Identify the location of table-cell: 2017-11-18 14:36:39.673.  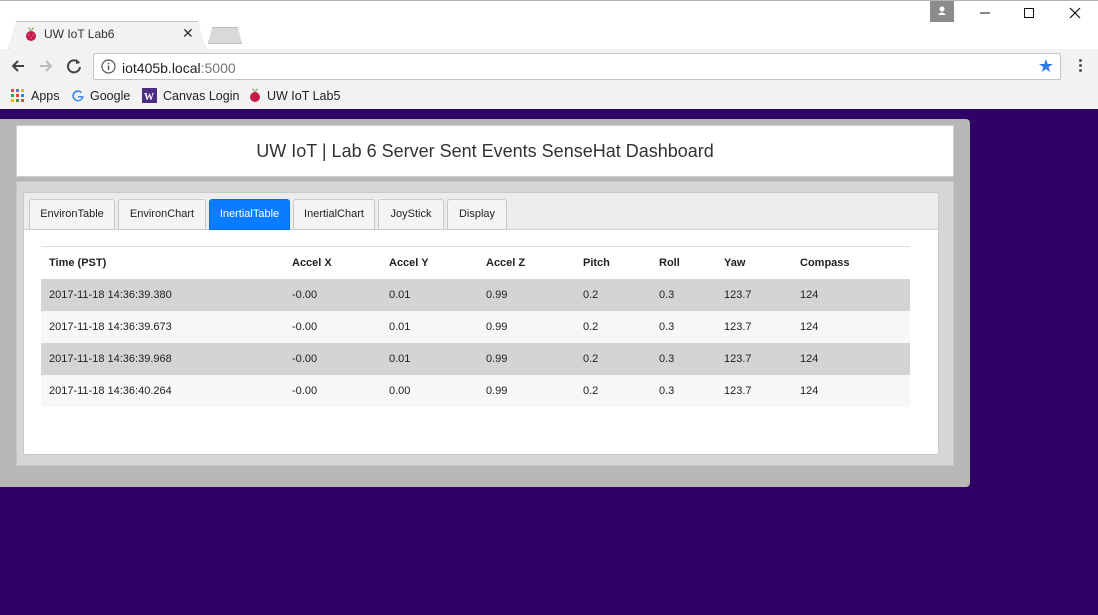
(162, 326).